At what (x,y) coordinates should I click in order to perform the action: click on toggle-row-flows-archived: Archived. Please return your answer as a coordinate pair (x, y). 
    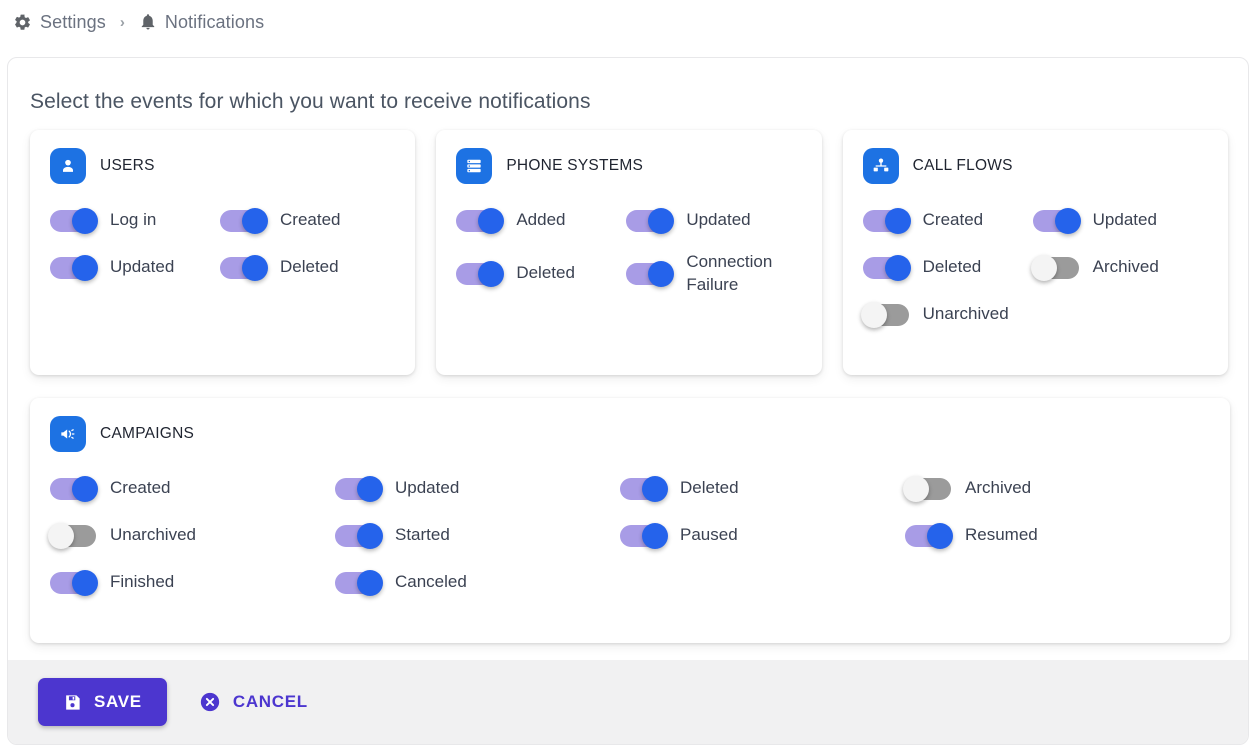
    Looking at the image, I should click on (1116, 267).